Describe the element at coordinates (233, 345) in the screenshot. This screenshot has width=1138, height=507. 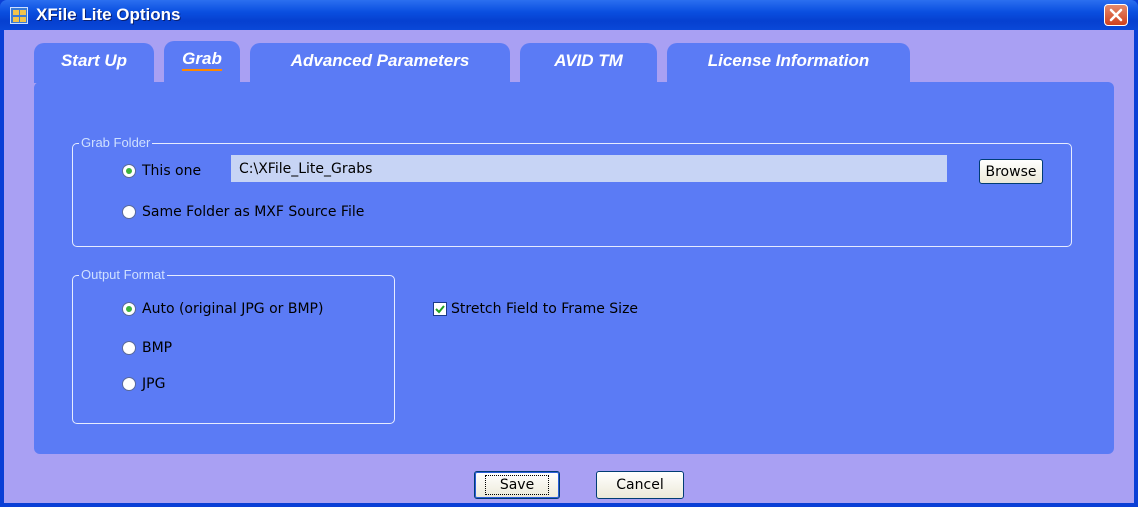
I see `output-format-group: Output Format` at that location.